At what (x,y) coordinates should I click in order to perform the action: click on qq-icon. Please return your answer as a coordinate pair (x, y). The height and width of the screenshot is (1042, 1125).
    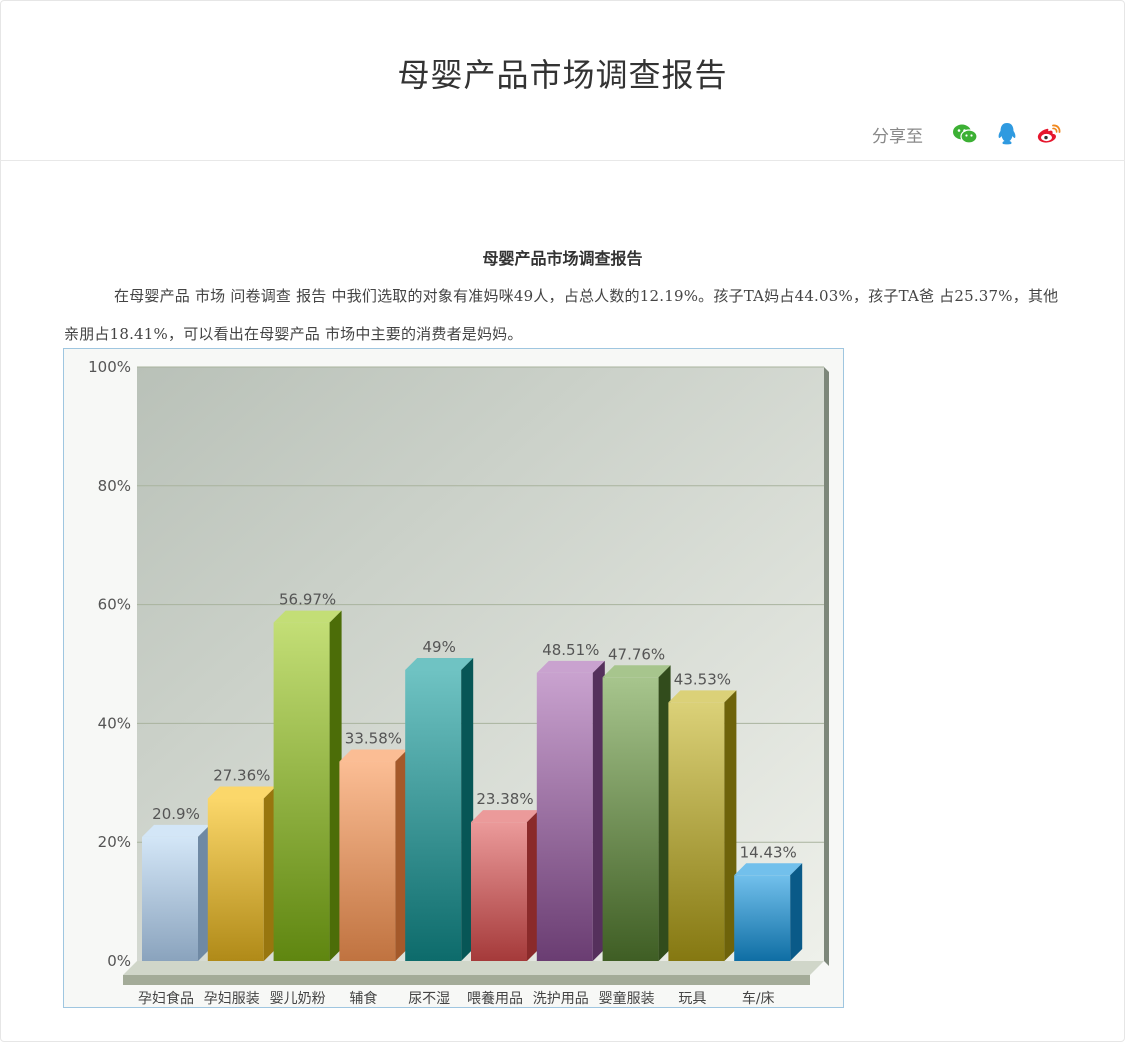
    Looking at the image, I should click on (1007, 134).